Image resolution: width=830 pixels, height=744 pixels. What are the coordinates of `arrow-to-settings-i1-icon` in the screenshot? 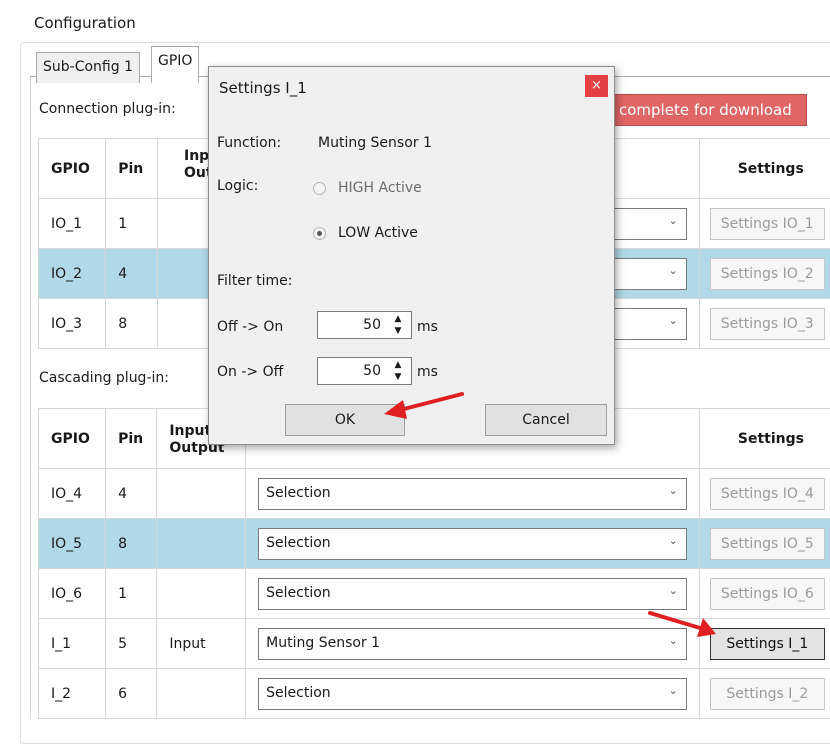 It's located at (683, 625).